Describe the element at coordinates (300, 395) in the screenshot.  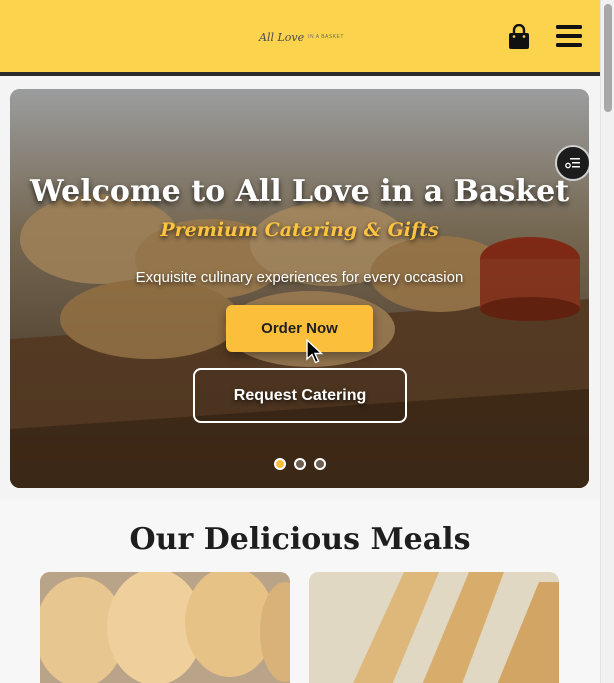
I see `request-catering-button: Request Catering` at that location.